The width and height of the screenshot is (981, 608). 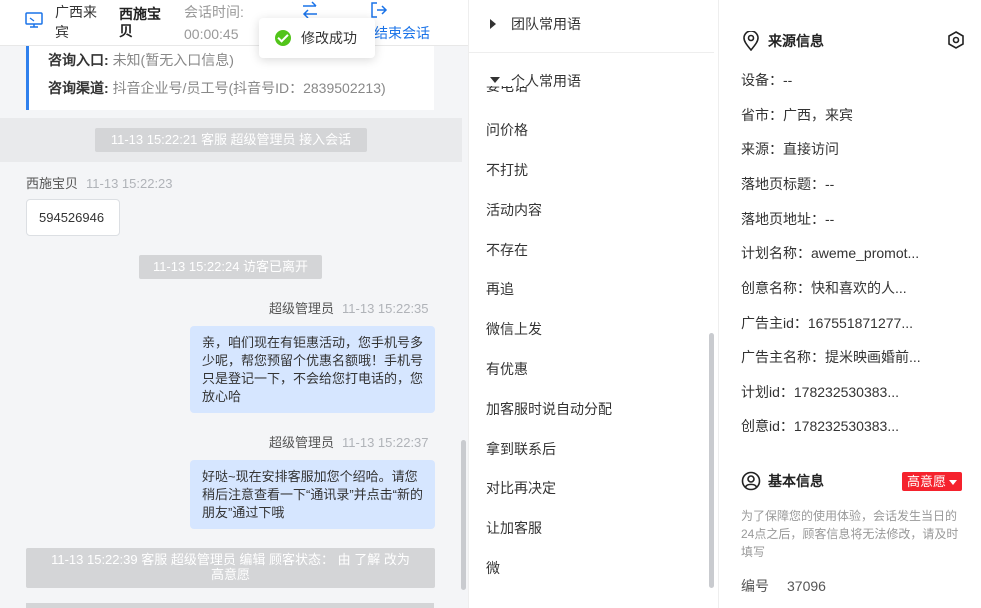 What do you see at coordinates (231, 140) in the screenshot?
I see `system-message: 11-13 15:22:21 客服 超级管理员 接入会话` at bounding box center [231, 140].